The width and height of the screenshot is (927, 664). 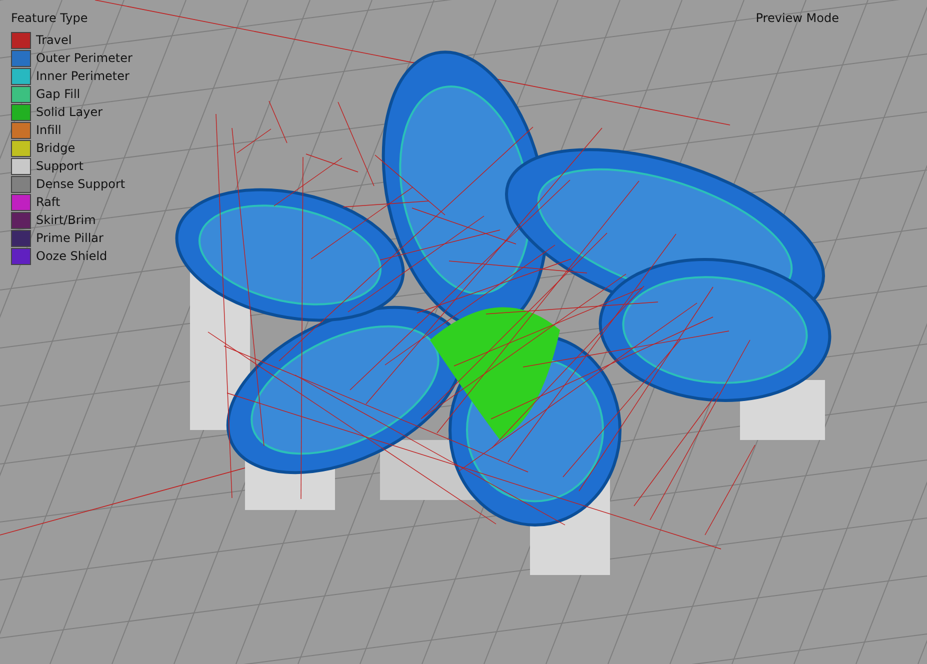 I want to click on legend-label: Prime Pillar, so click(x=70, y=238).